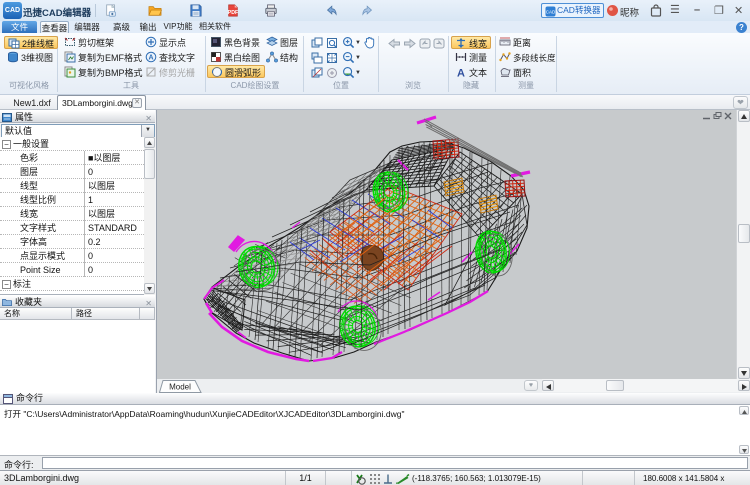  What do you see at coordinates (233, 13) in the screenshot?
I see `svg-text: PDF` at bounding box center [233, 13].